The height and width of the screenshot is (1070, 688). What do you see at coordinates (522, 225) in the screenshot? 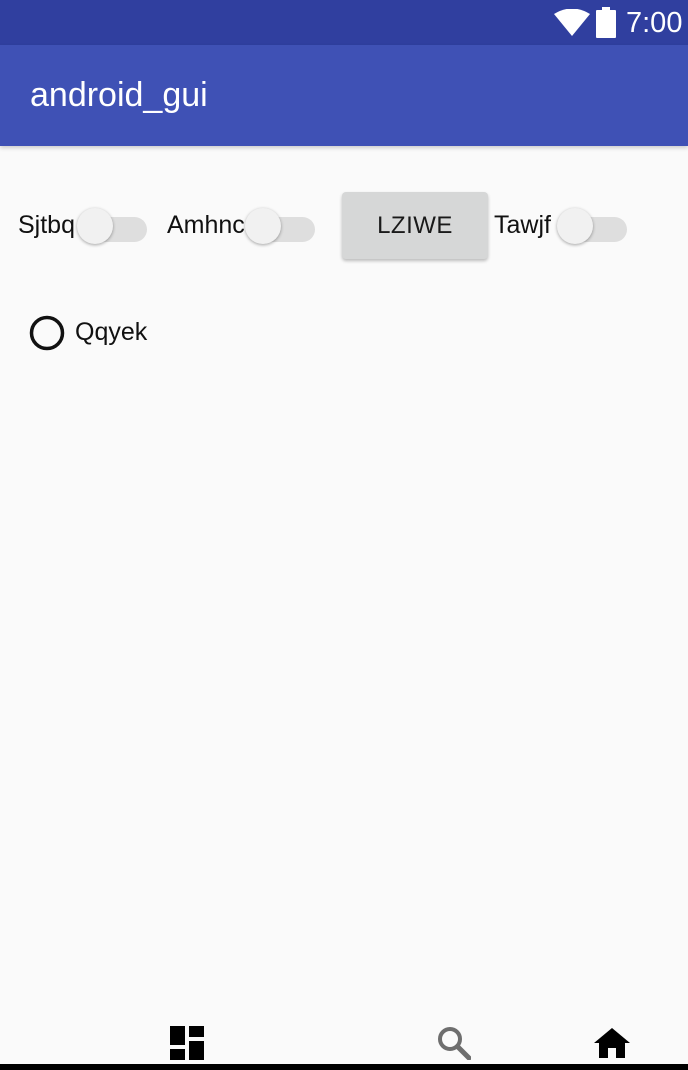
I see `switch-label-tawjf: Tawjf` at bounding box center [522, 225].